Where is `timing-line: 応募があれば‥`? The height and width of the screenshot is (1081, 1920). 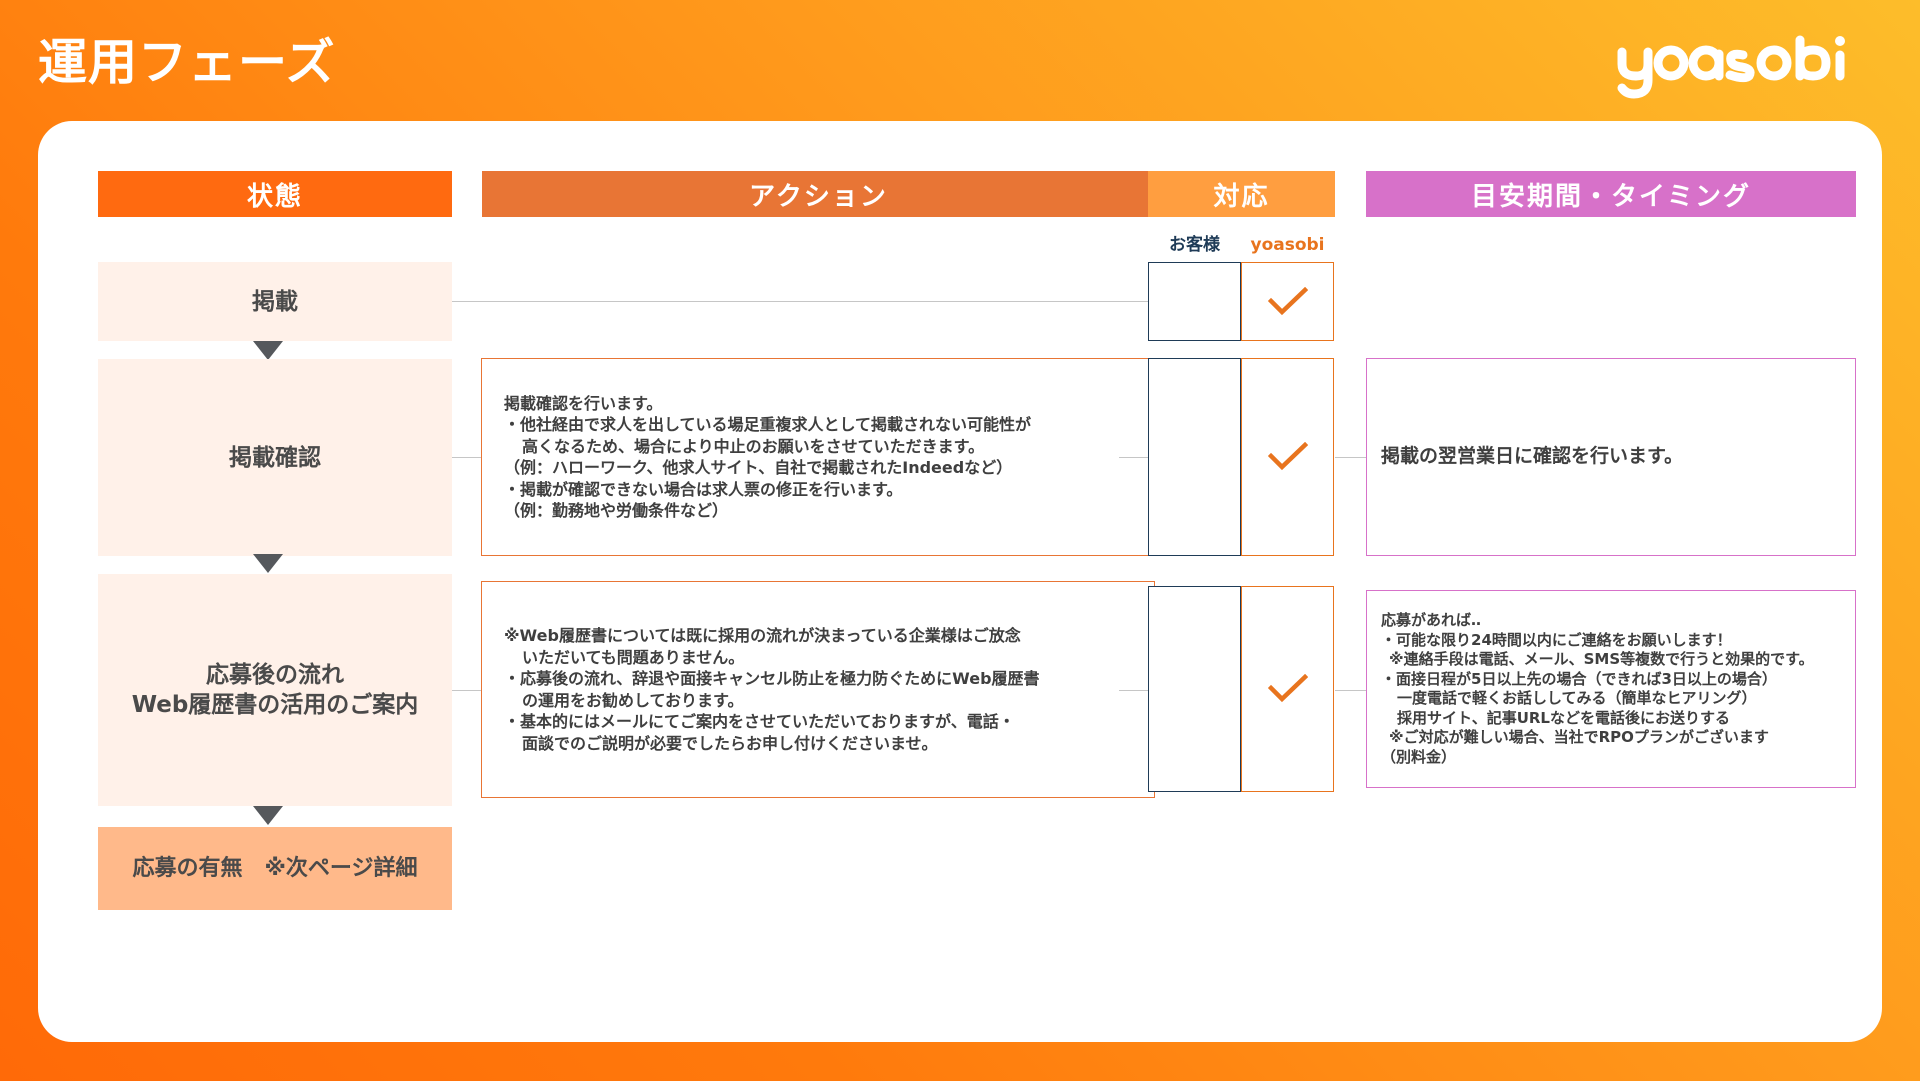 timing-line: 応募があれば‥ is located at coordinates (1431, 620).